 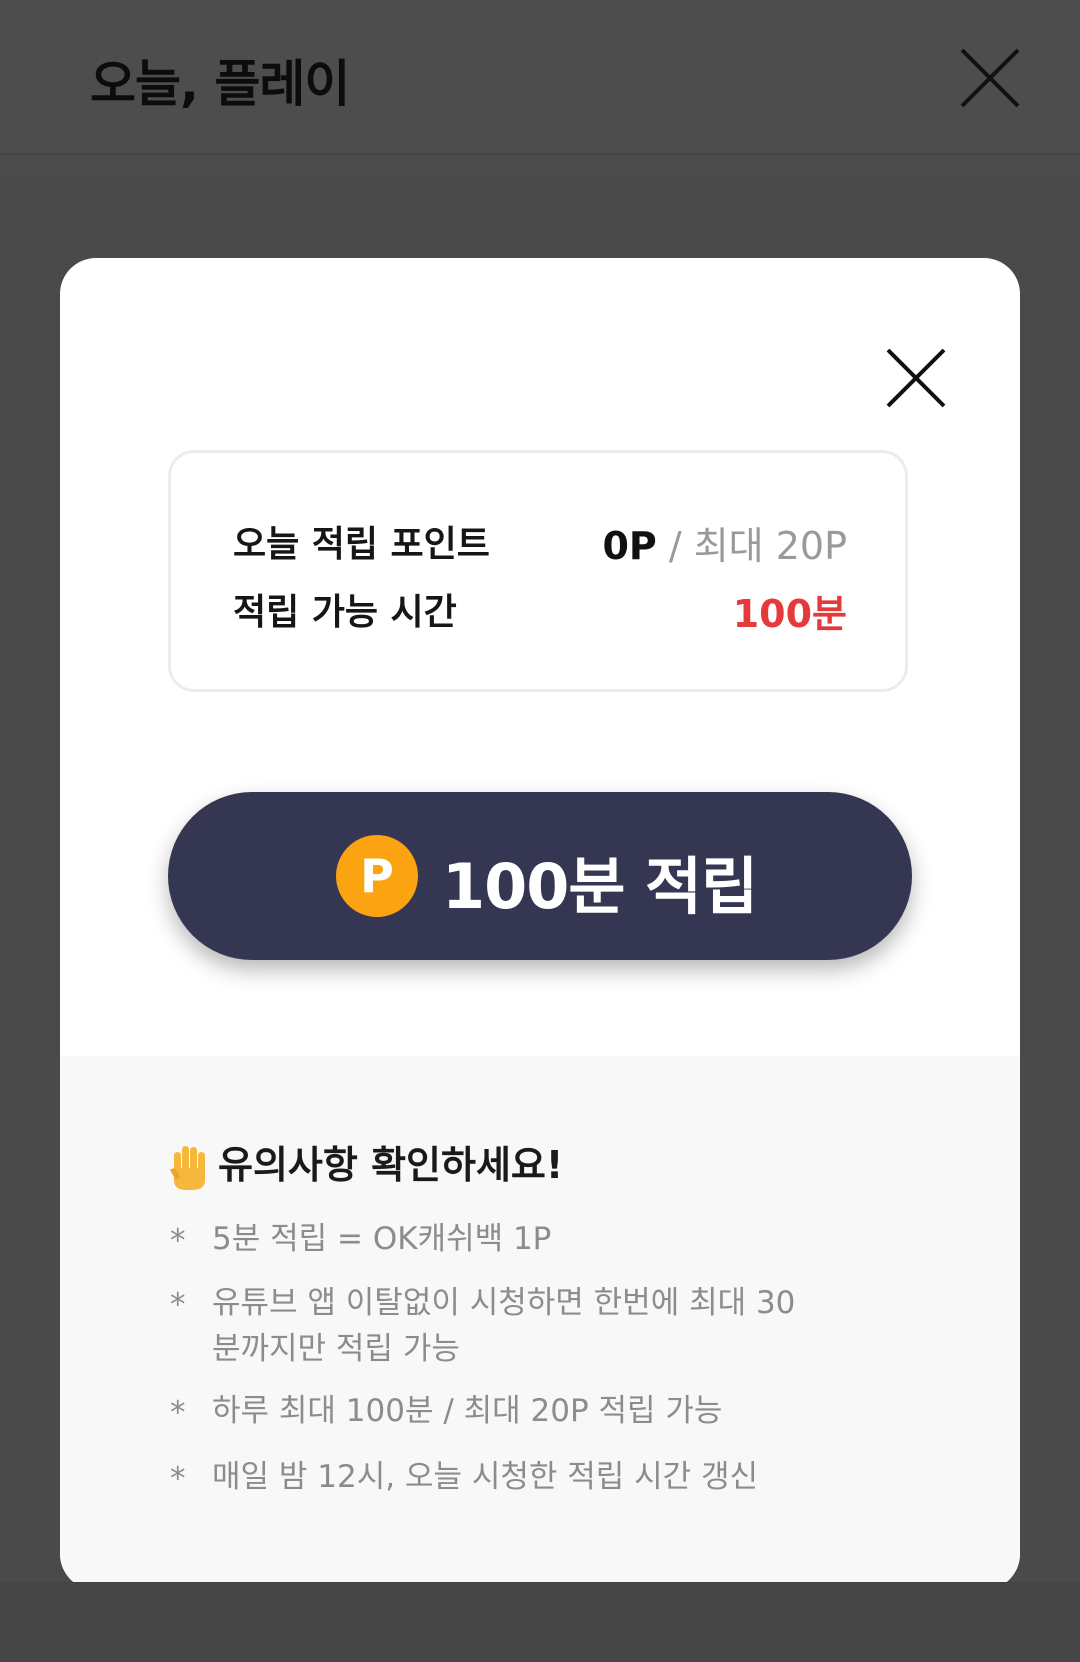 What do you see at coordinates (751, 546) in the screenshot?
I see `today-points-max: / 최대 20P` at bounding box center [751, 546].